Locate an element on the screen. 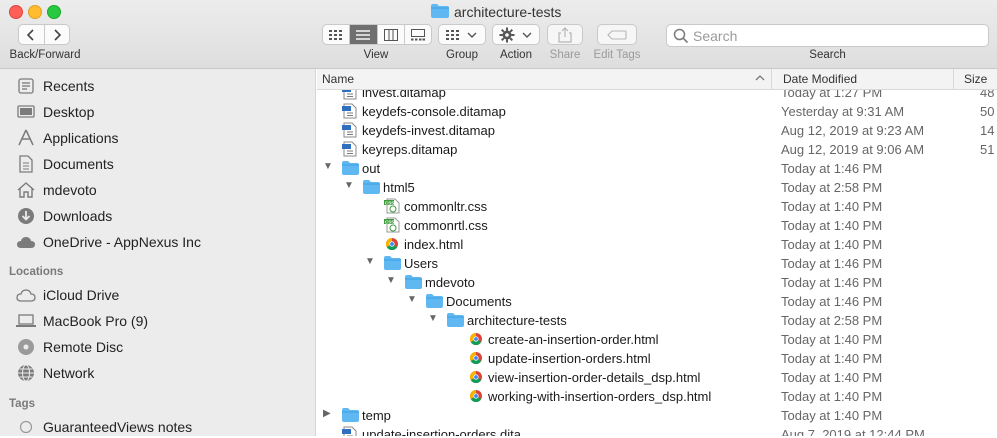  sidebar-item-mdevoto: mdevoto is located at coordinates (56, 190).